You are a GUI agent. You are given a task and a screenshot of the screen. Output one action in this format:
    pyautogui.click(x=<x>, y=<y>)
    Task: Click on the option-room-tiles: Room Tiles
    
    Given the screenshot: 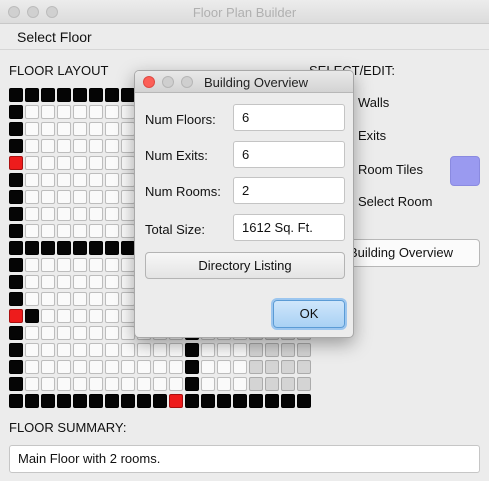 What is the action you would take?
    pyautogui.click(x=390, y=169)
    